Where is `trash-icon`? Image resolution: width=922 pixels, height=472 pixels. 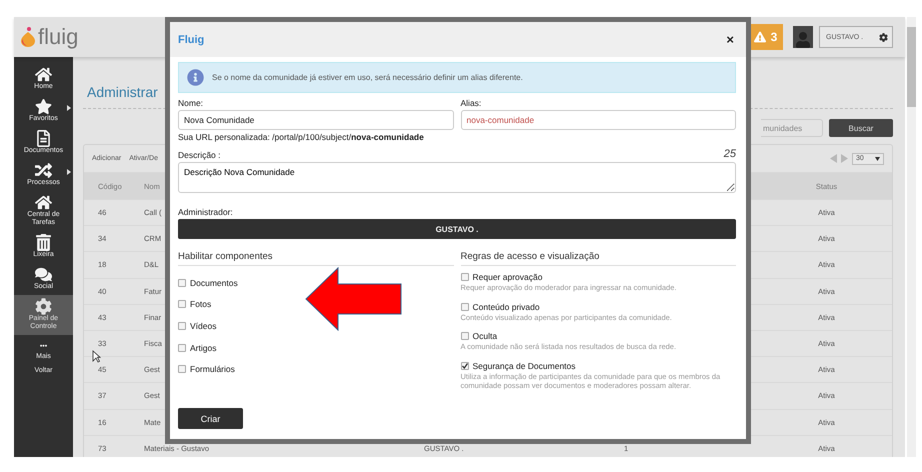
trash-icon is located at coordinates (43, 242).